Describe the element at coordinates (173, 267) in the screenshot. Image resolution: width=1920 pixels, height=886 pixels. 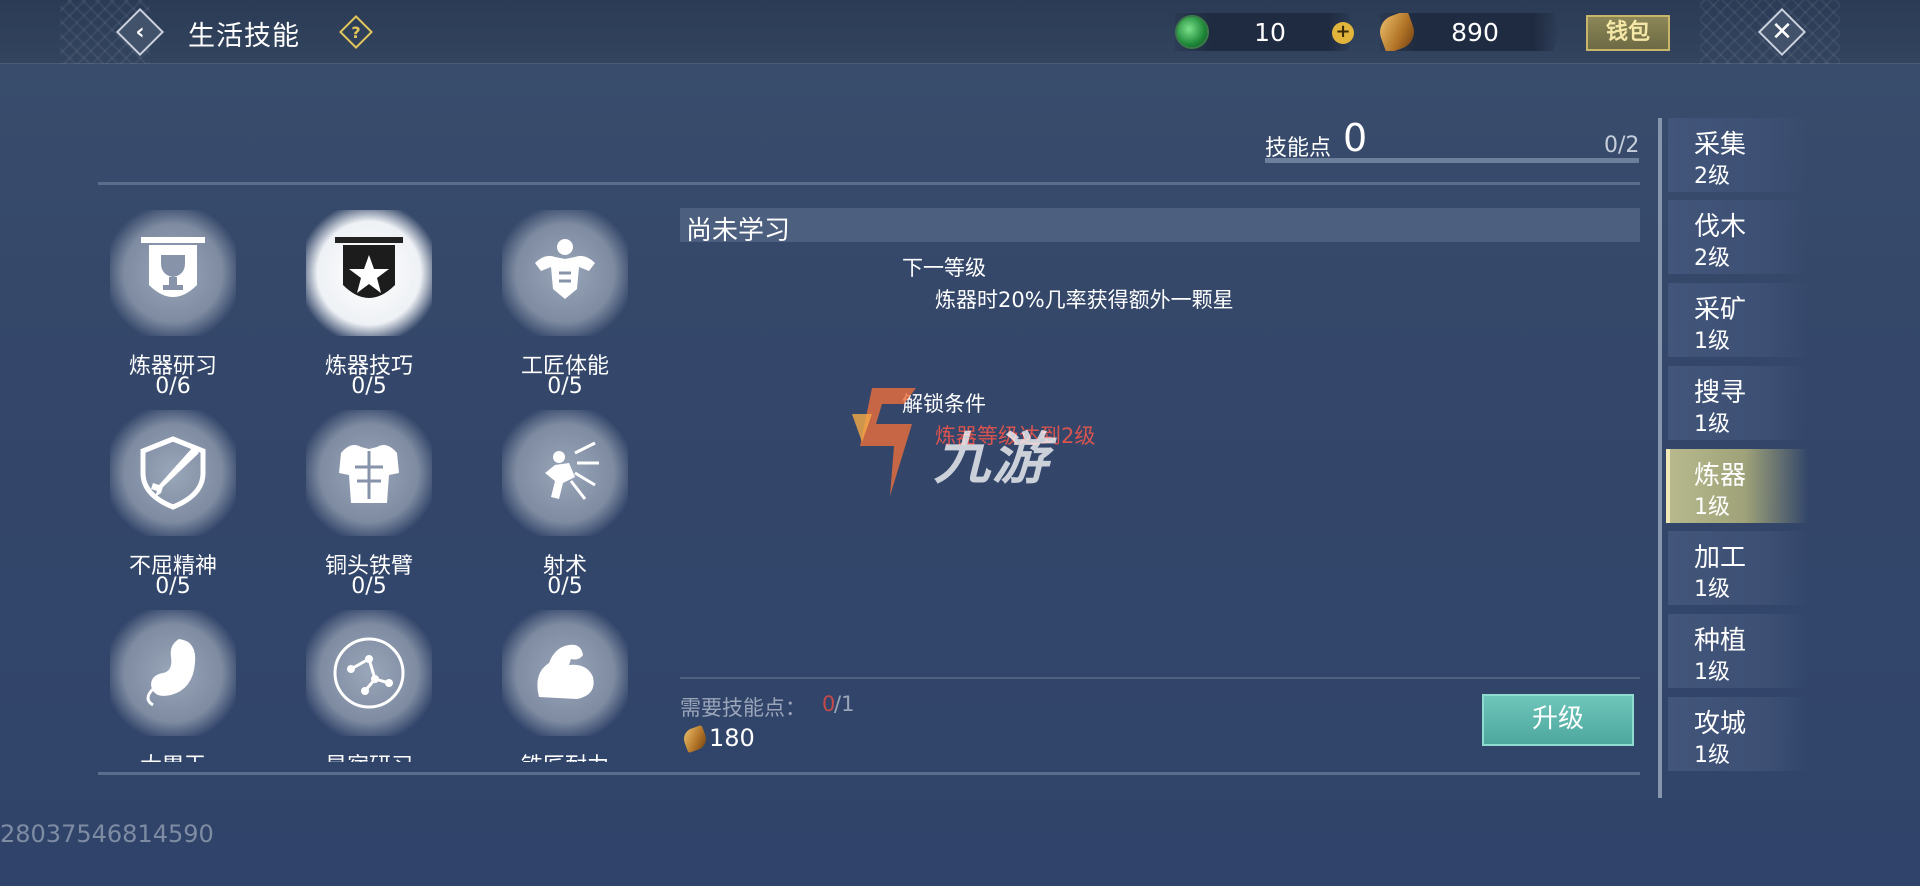
I see `trophy-banner-icon` at that location.